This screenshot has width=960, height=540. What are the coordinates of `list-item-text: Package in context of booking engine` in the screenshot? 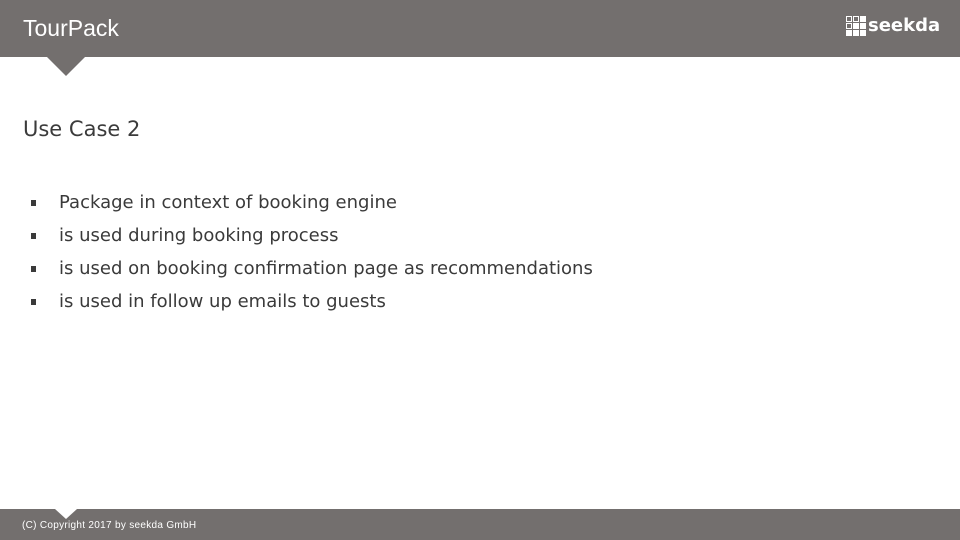 It's located at (228, 202).